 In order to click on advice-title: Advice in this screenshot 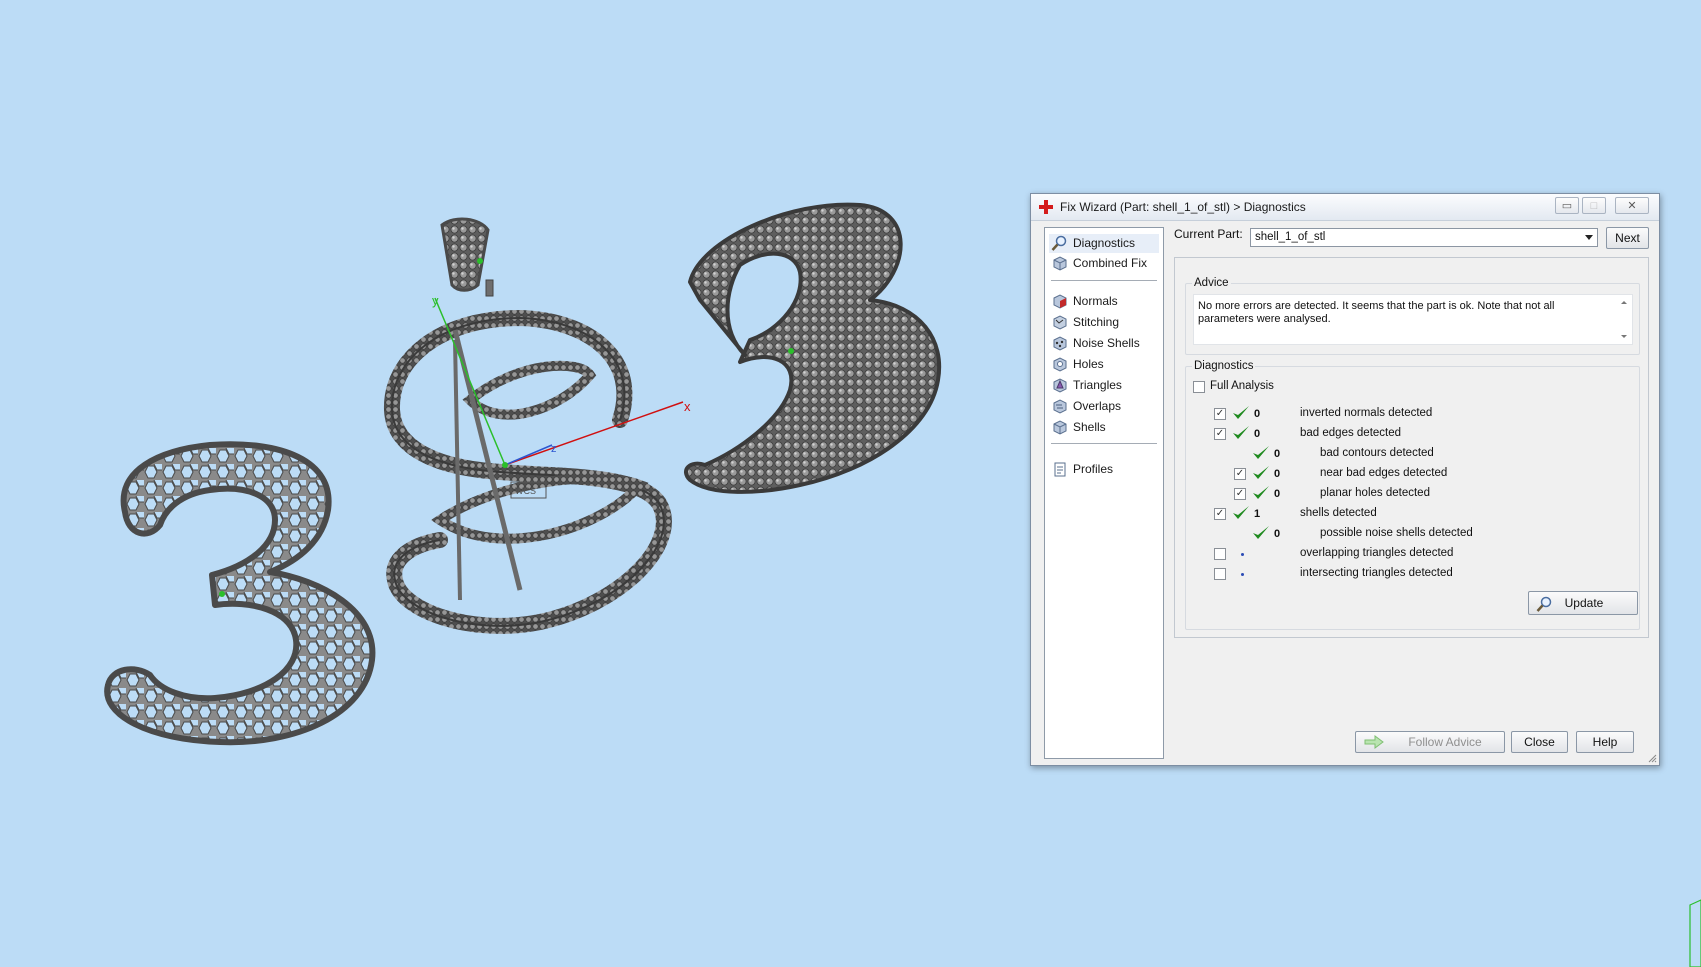, I will do `click(1211, 283)`.